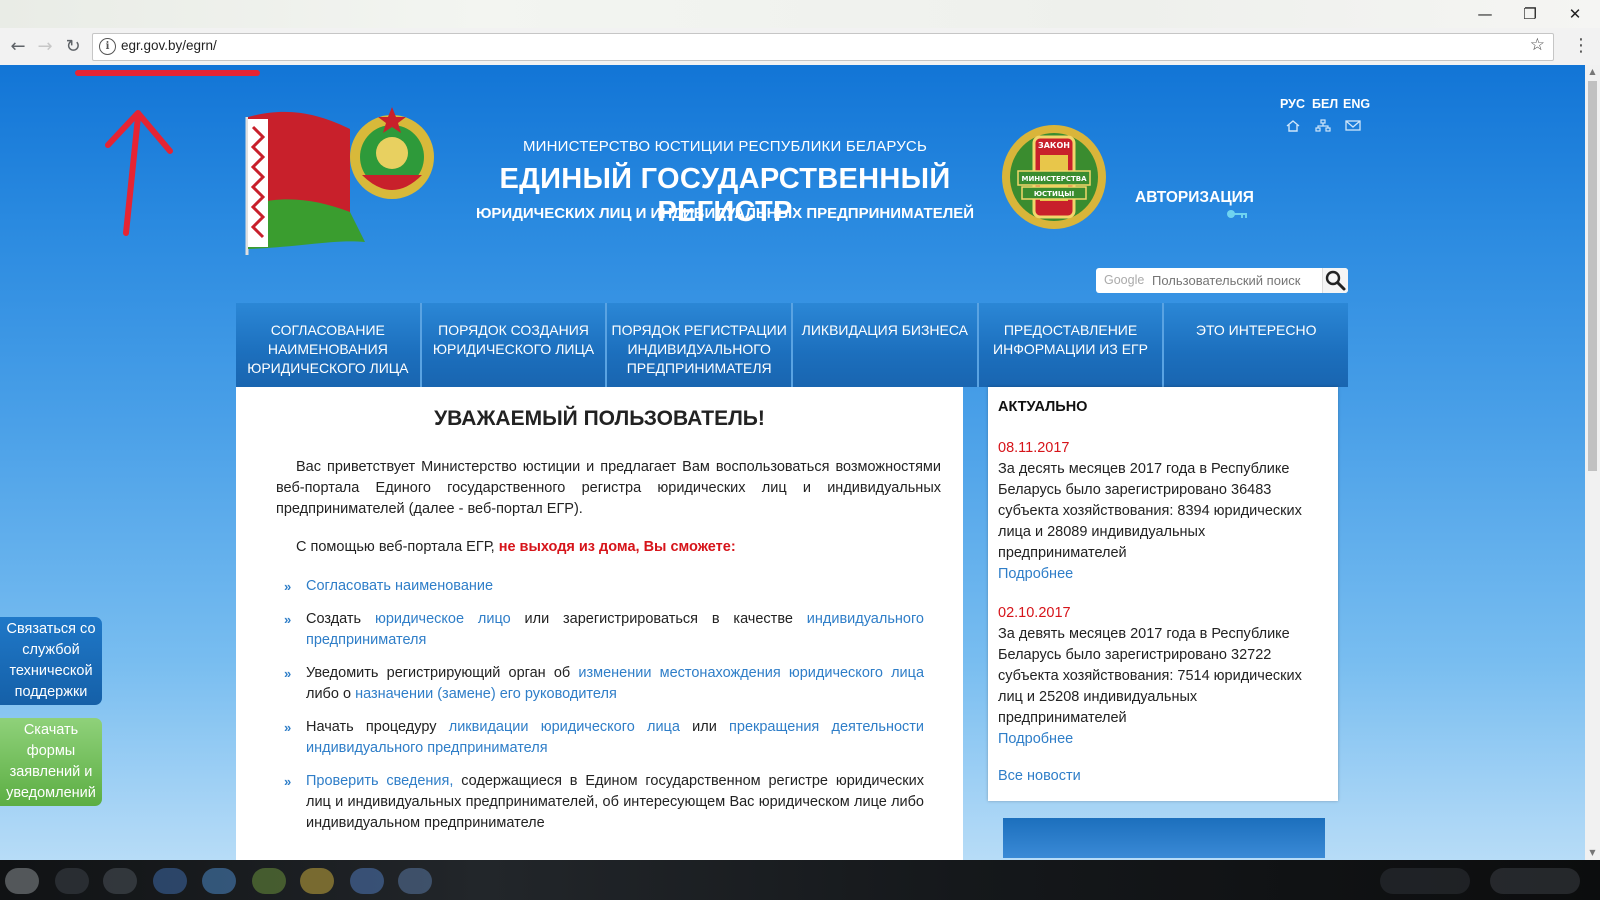 Image resolution: width=1600 pixels, height=900 pixels. Describe the element at coordinates (1292, 104) in the screenshot. I see `lang-rus: РУС` at that location.